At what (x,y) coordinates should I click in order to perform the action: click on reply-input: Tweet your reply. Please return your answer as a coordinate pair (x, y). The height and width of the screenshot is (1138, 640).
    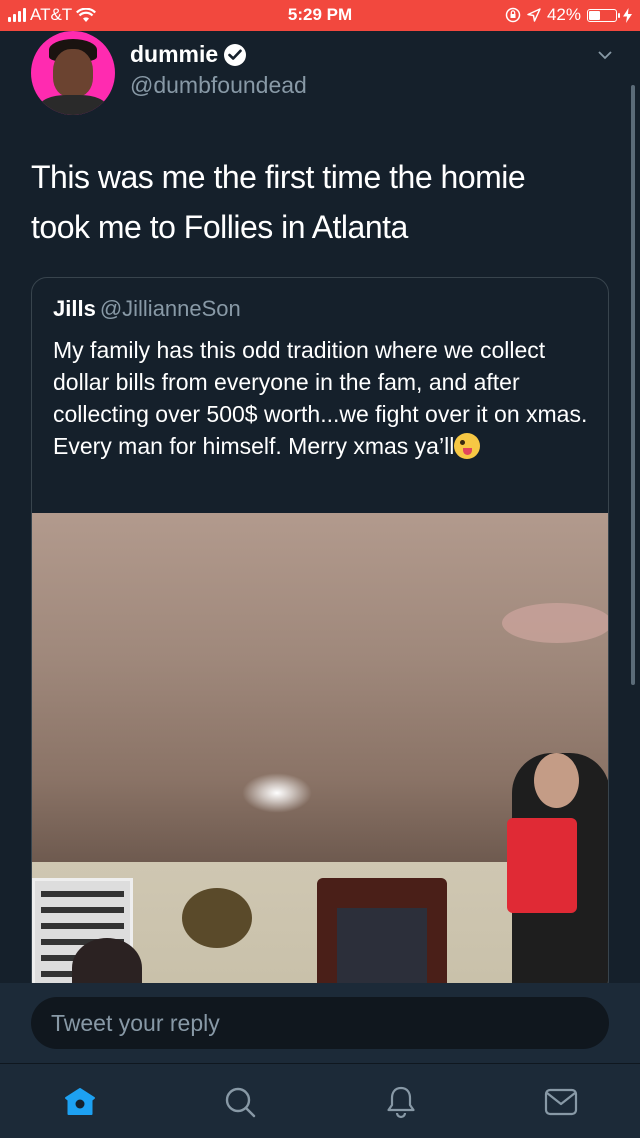
    Looking at the image, I should click on (320, 1023).